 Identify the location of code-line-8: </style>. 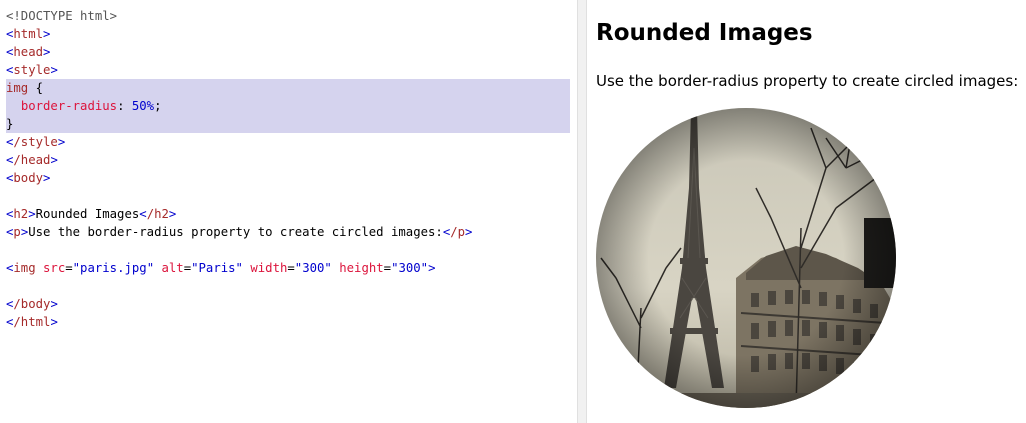
(36, 142).